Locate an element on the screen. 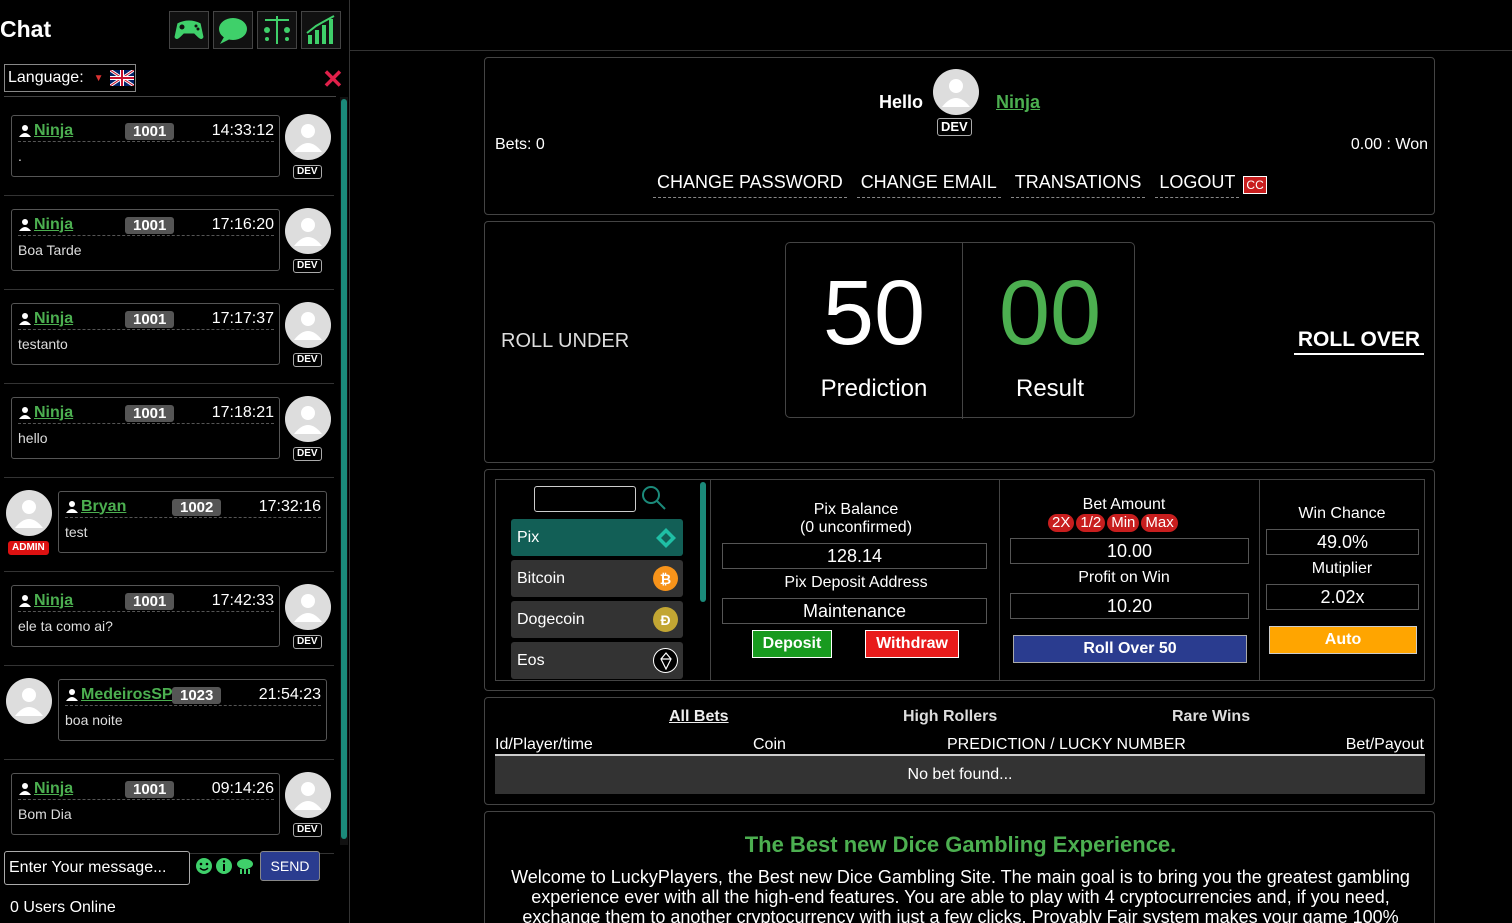  double-bet-button: 2X is located at coordinates (1061, 523).